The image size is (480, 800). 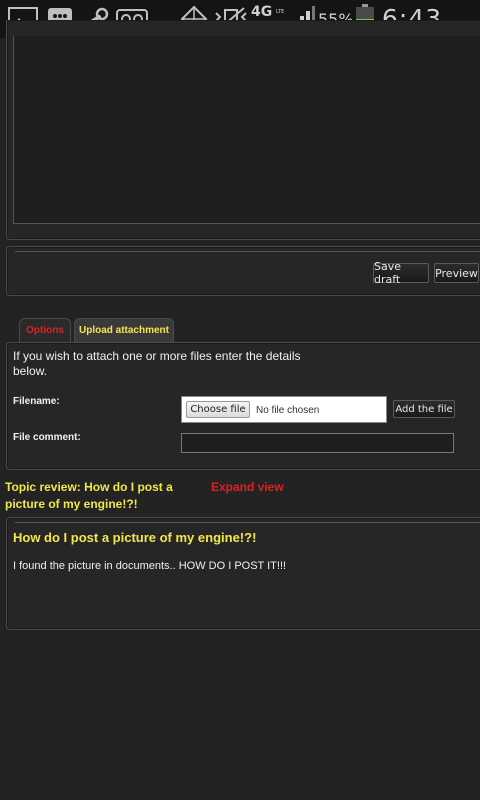 I want to click on add-file-button: Add the file, so click(x=424, y=409).